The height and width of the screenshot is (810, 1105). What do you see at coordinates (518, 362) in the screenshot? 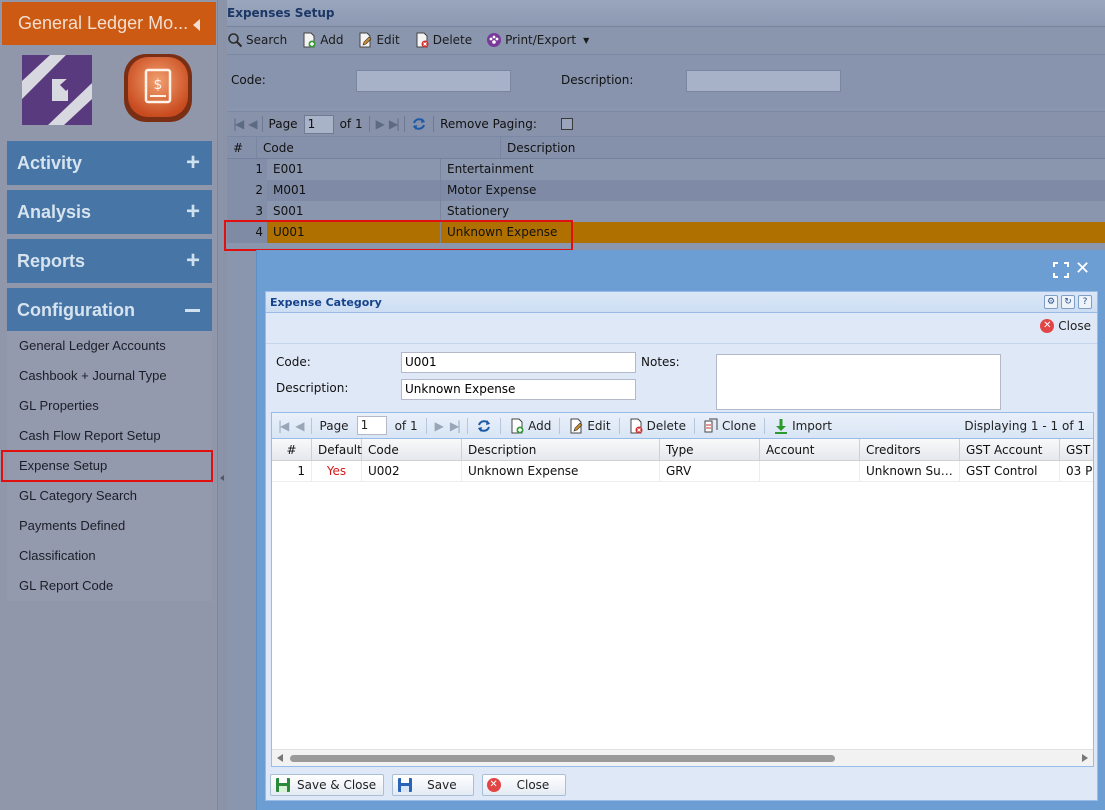
I see `code-field: U001` at bounding box center [518, 362].